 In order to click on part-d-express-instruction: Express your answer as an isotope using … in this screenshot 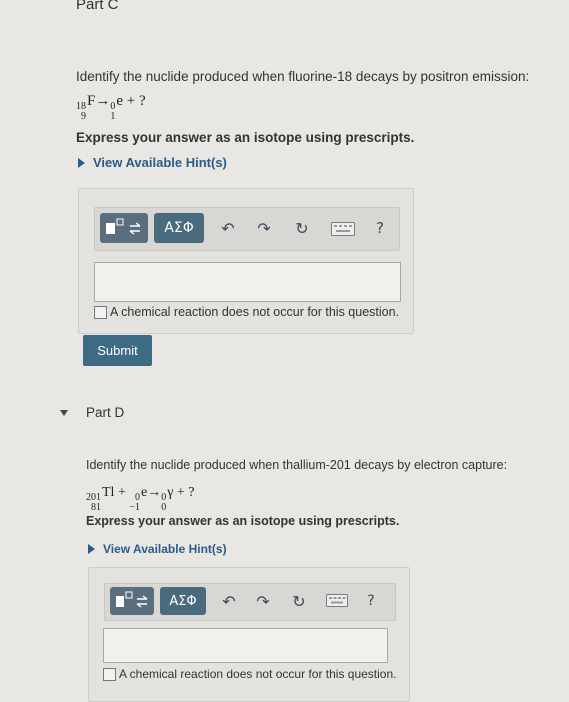, I will do `click(243, 521)`.